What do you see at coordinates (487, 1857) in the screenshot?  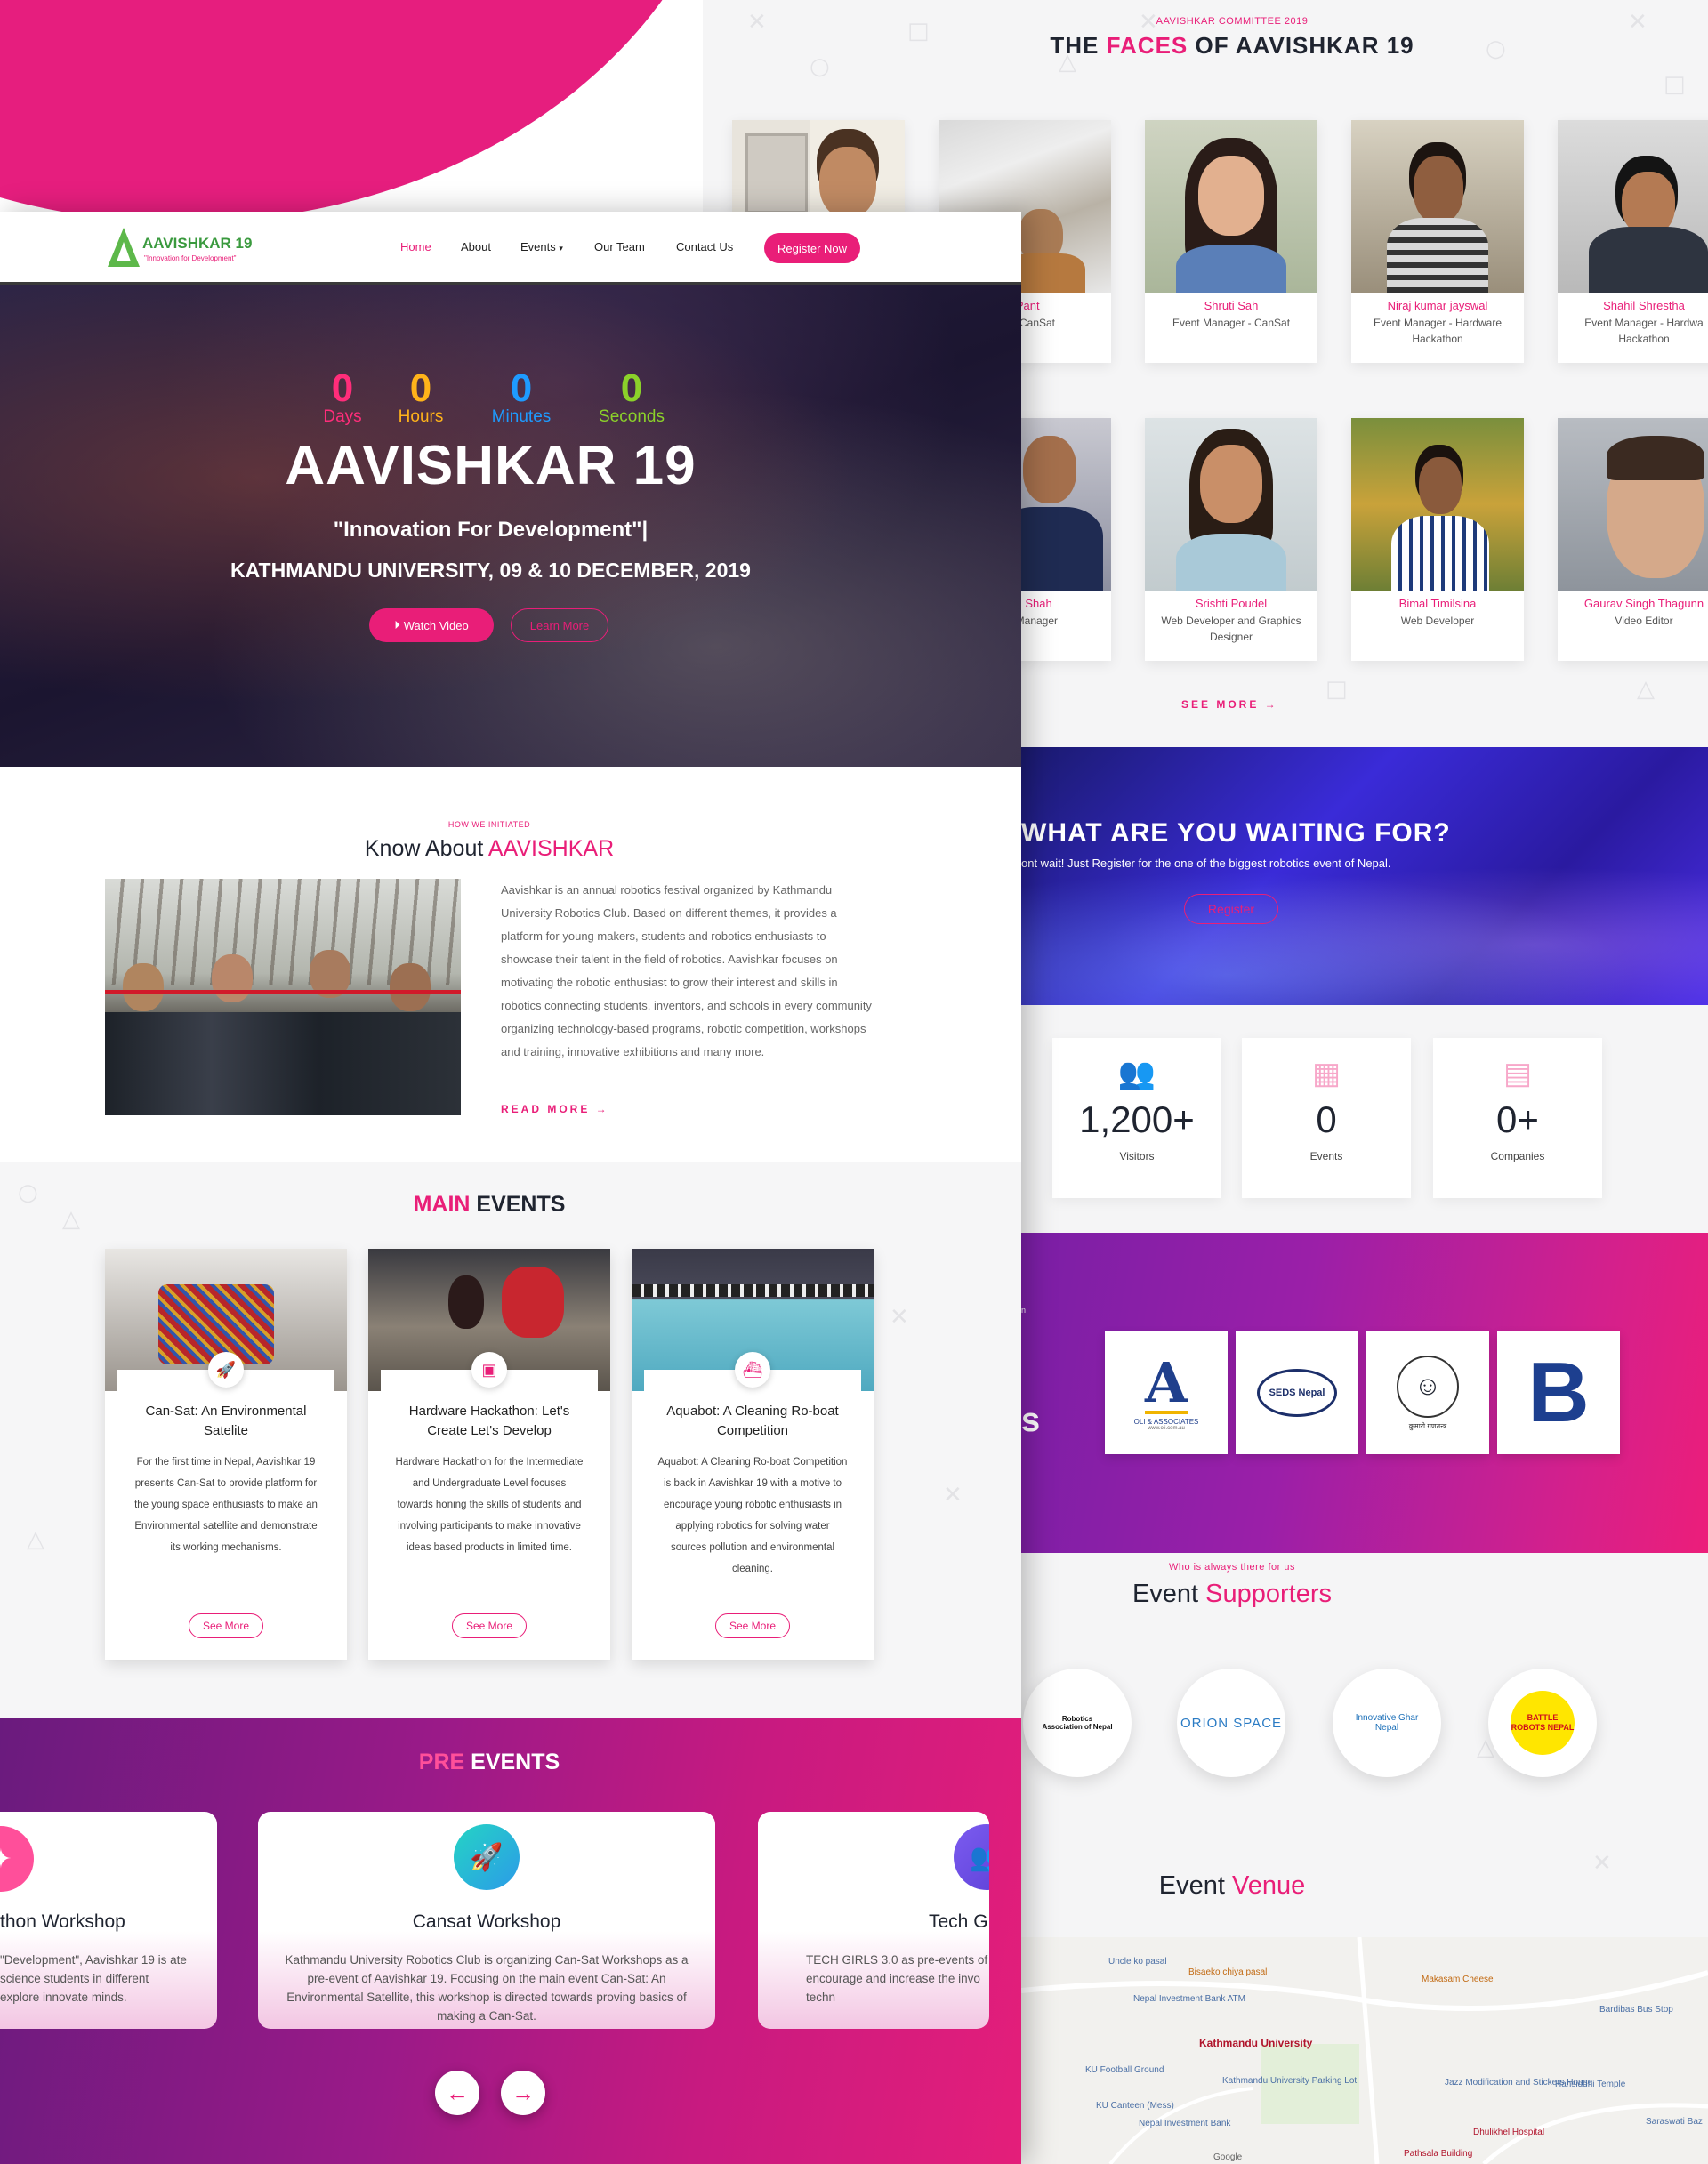 I see `rocket-icon: 🚀` at bounding box center [487, 1857].